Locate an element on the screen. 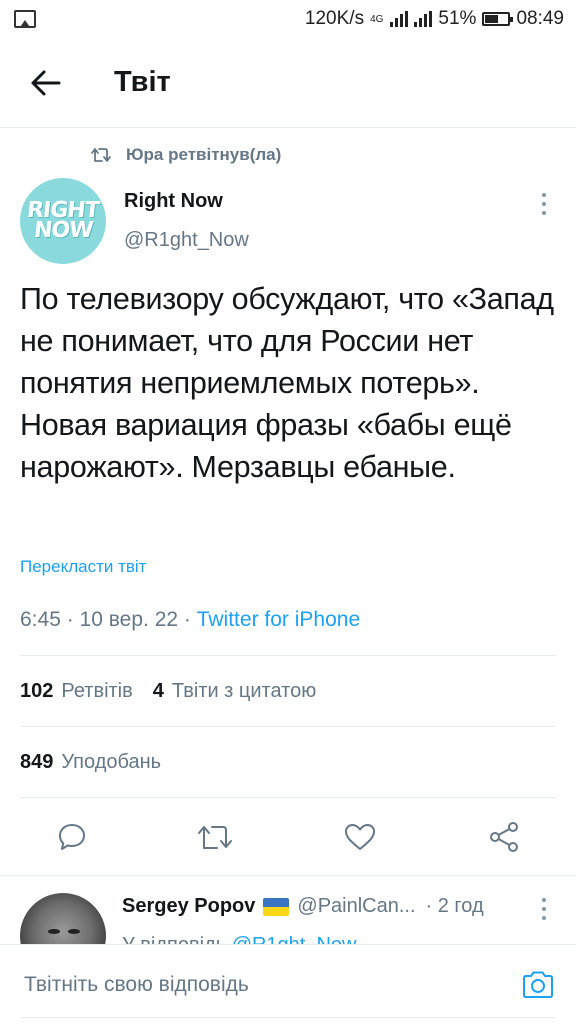 This screenshot has height=1024, width=576. heart-icon is located at coordinates (360, 837).